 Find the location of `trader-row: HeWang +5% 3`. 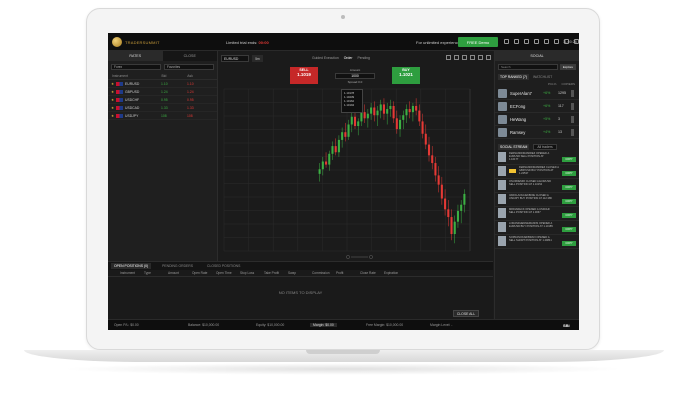

trader-row: HeWang +5% 3 is located at coordinates (537, 119).